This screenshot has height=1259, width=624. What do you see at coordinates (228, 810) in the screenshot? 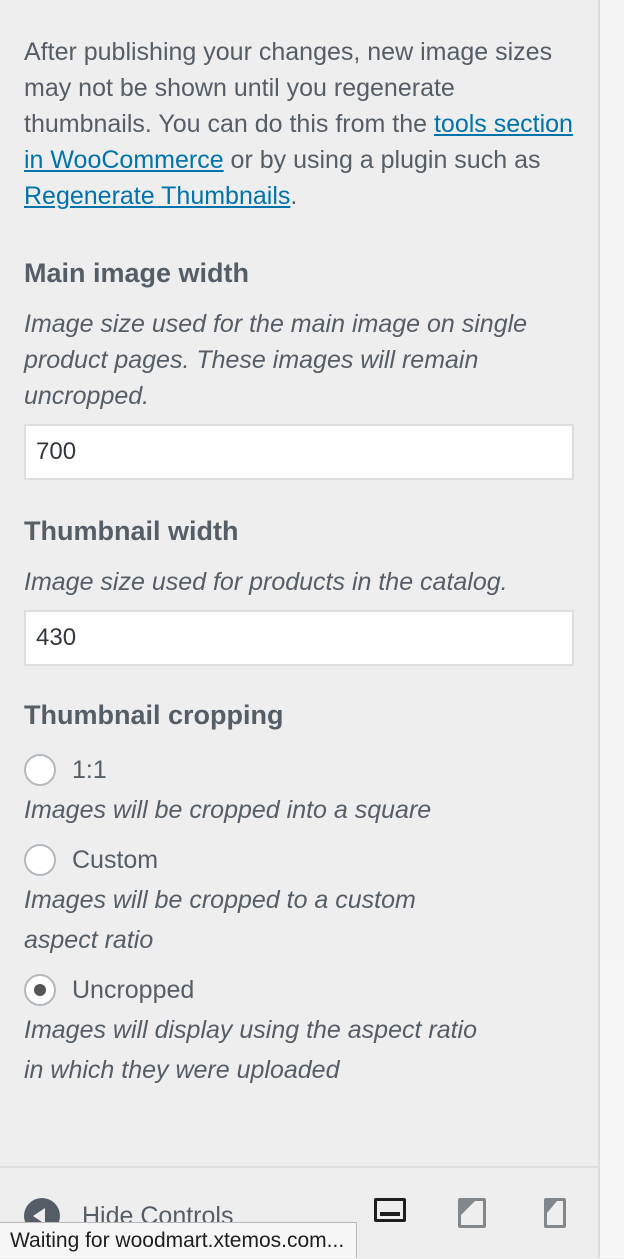
I see `radio-description-square: Images will be cropped into a square` at bounding box center [228, 810].